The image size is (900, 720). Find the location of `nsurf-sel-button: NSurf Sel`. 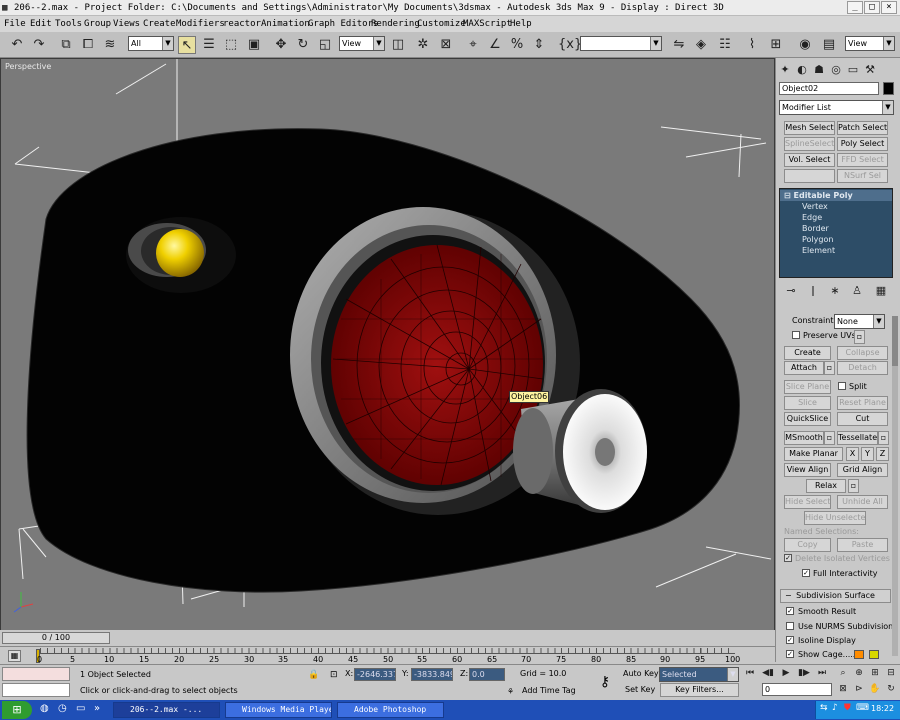

nsurf-sel-button: NSurf Sel is located at coordinates (862, 176).